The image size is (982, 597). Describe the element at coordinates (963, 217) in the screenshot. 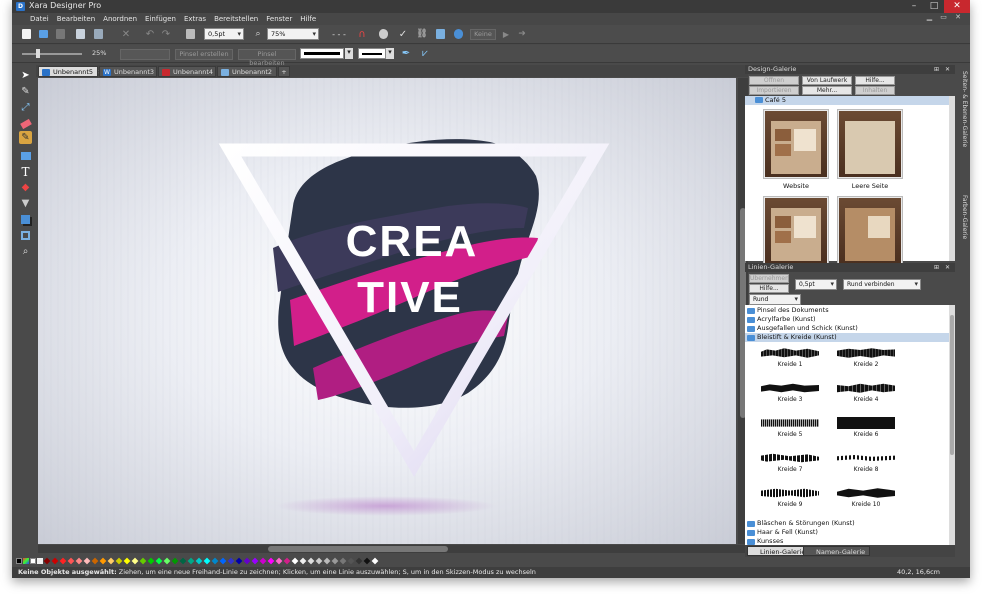

I see `tab-colour-gallery: Farben-Galerie` at that location.